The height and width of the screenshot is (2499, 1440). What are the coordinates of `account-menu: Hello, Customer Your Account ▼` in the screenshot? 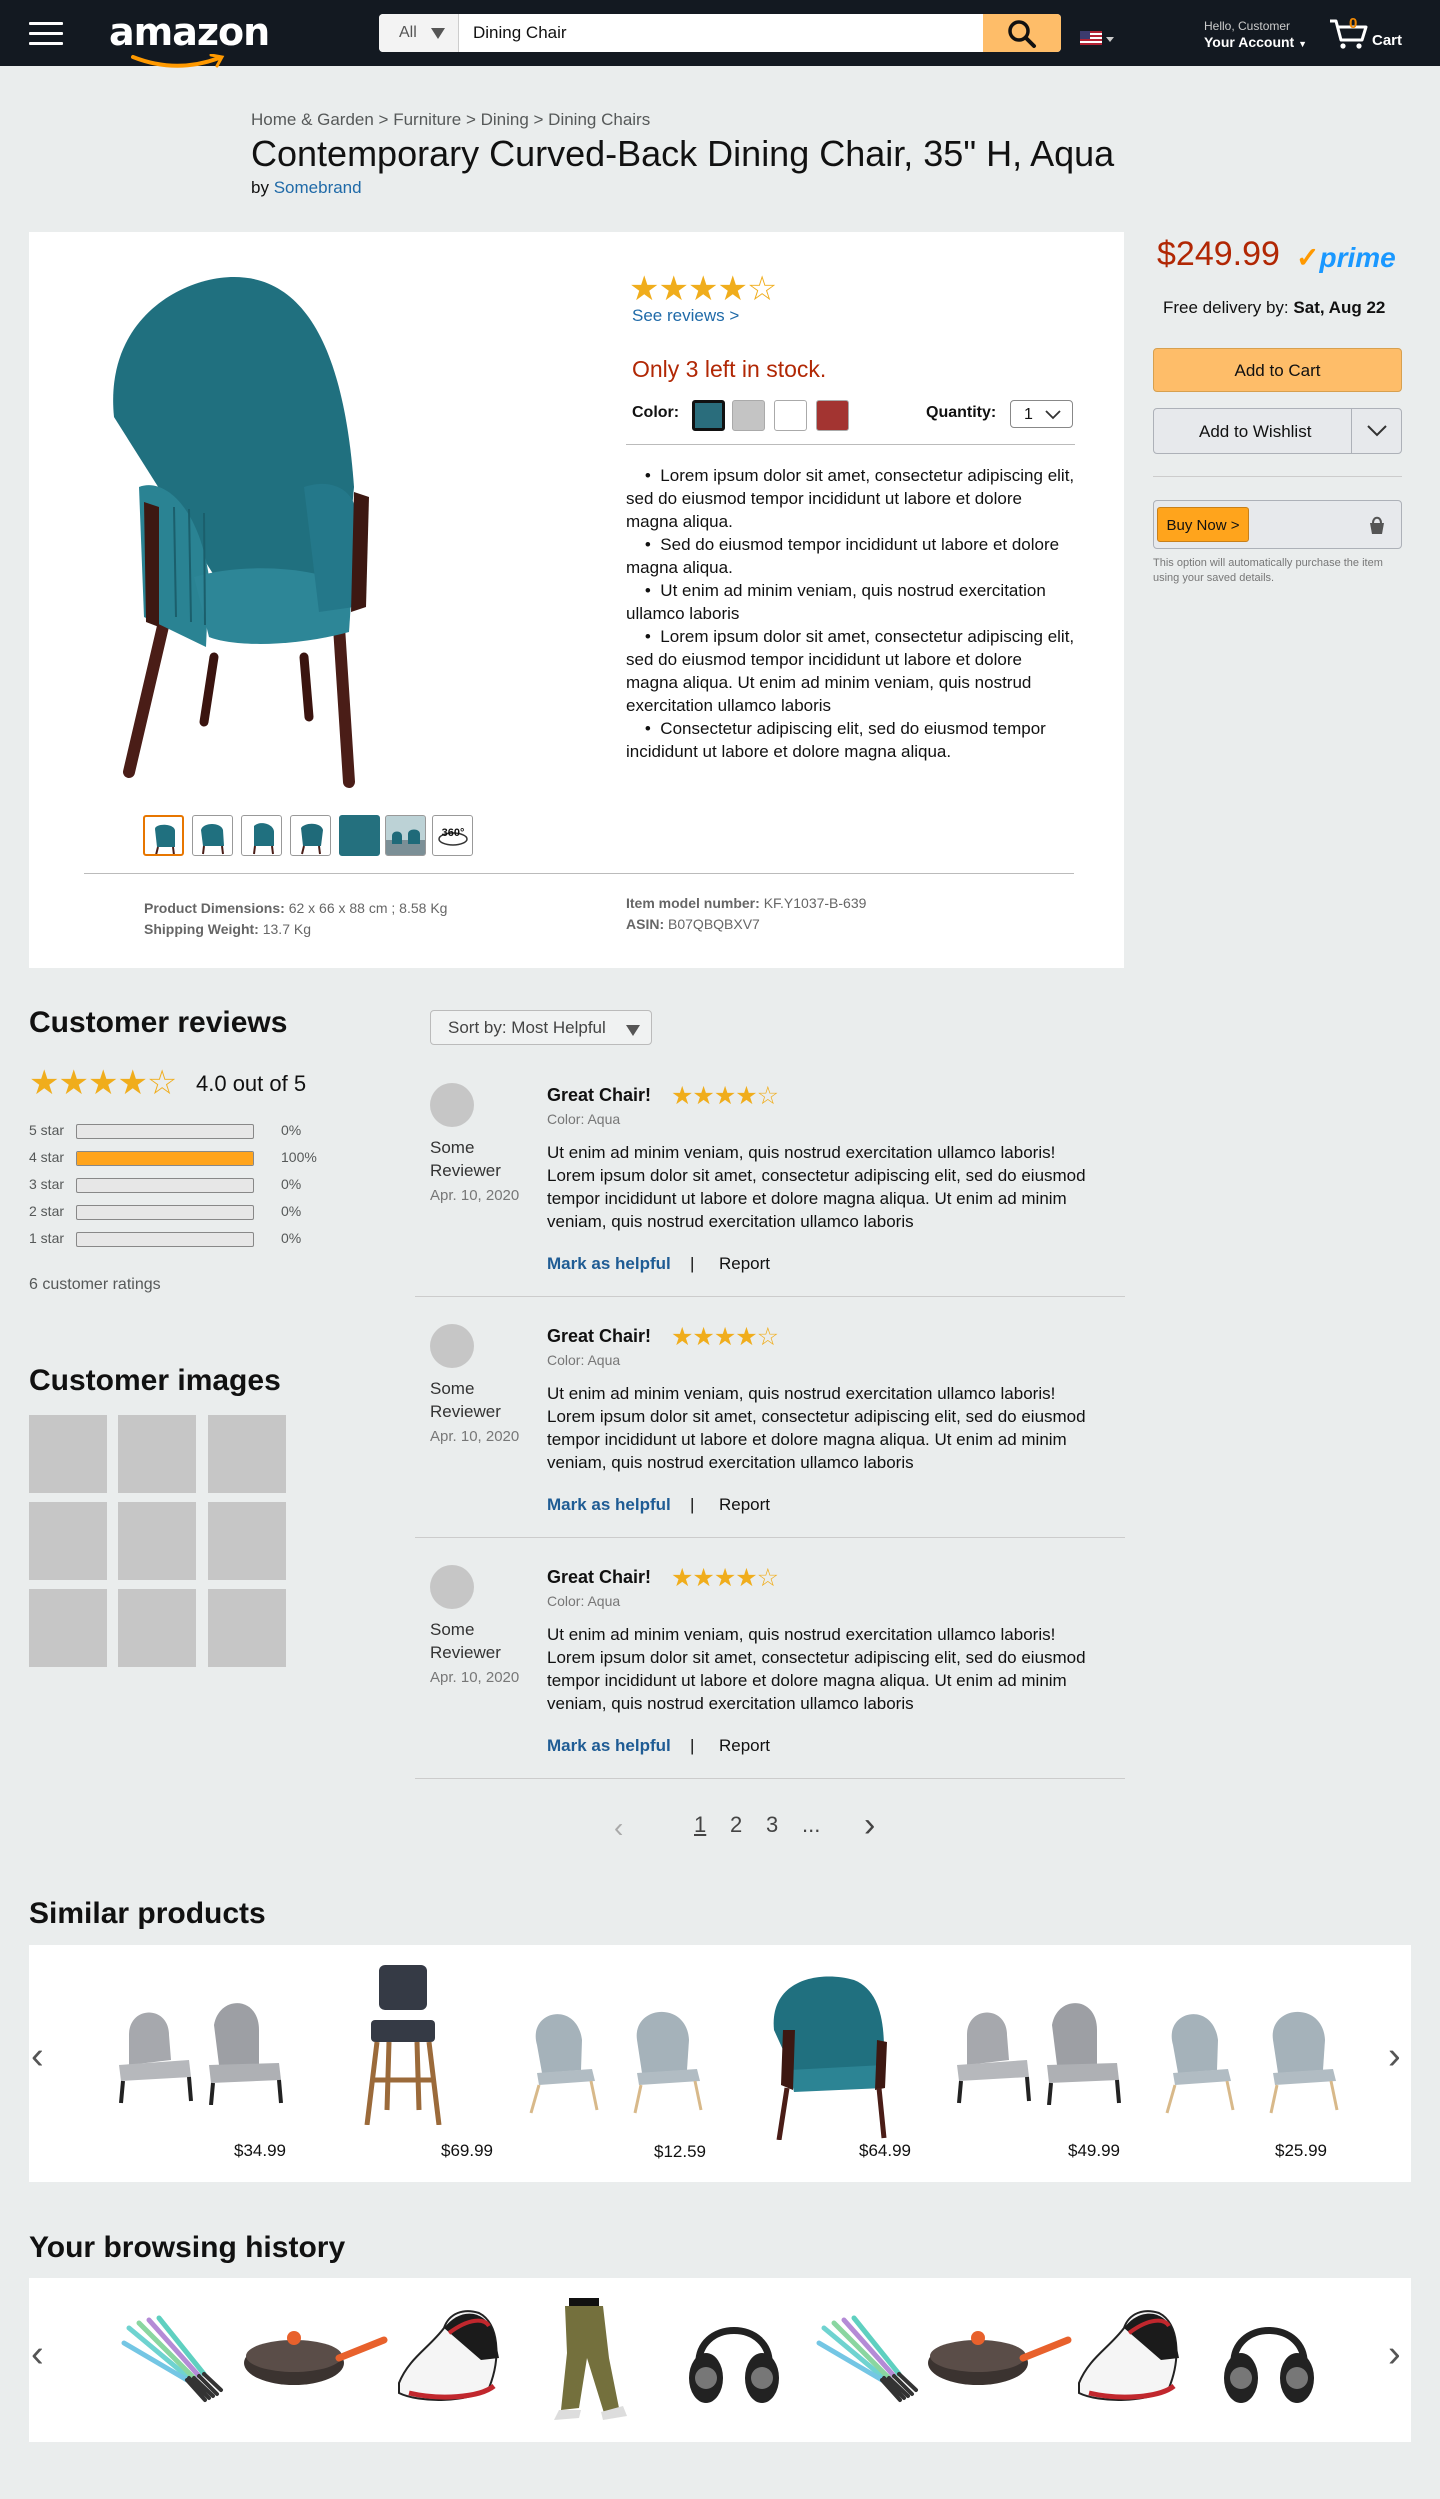 It's located at (1255, 34).